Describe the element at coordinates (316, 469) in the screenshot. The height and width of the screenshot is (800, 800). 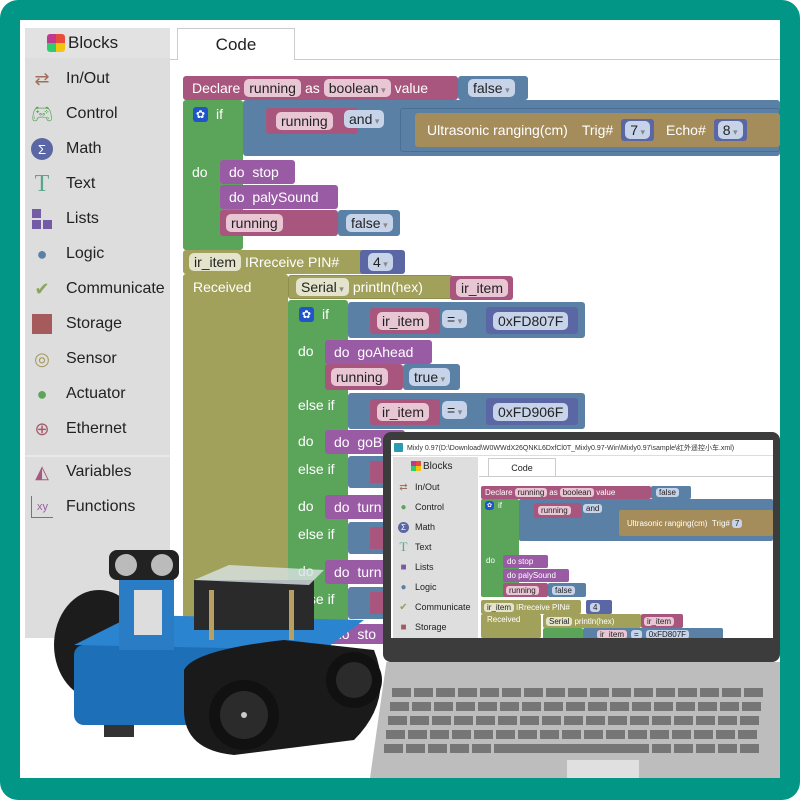
I see `elseif-label-2: else if` at that location.